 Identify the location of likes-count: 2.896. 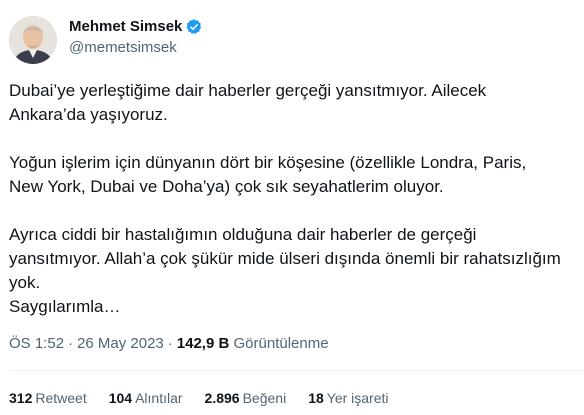
(222, 398).